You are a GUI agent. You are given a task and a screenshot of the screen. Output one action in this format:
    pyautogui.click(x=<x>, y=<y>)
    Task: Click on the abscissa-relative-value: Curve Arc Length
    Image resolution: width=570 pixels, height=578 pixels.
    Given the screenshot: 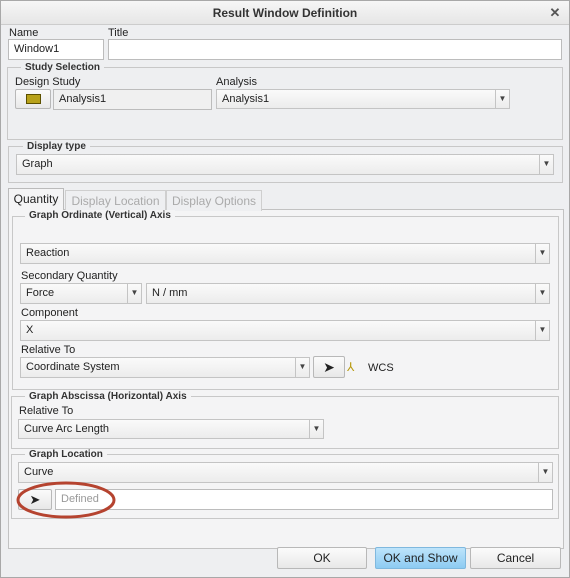 What is the action you would take?
    pyautogui.click(x=66, y=429)
    